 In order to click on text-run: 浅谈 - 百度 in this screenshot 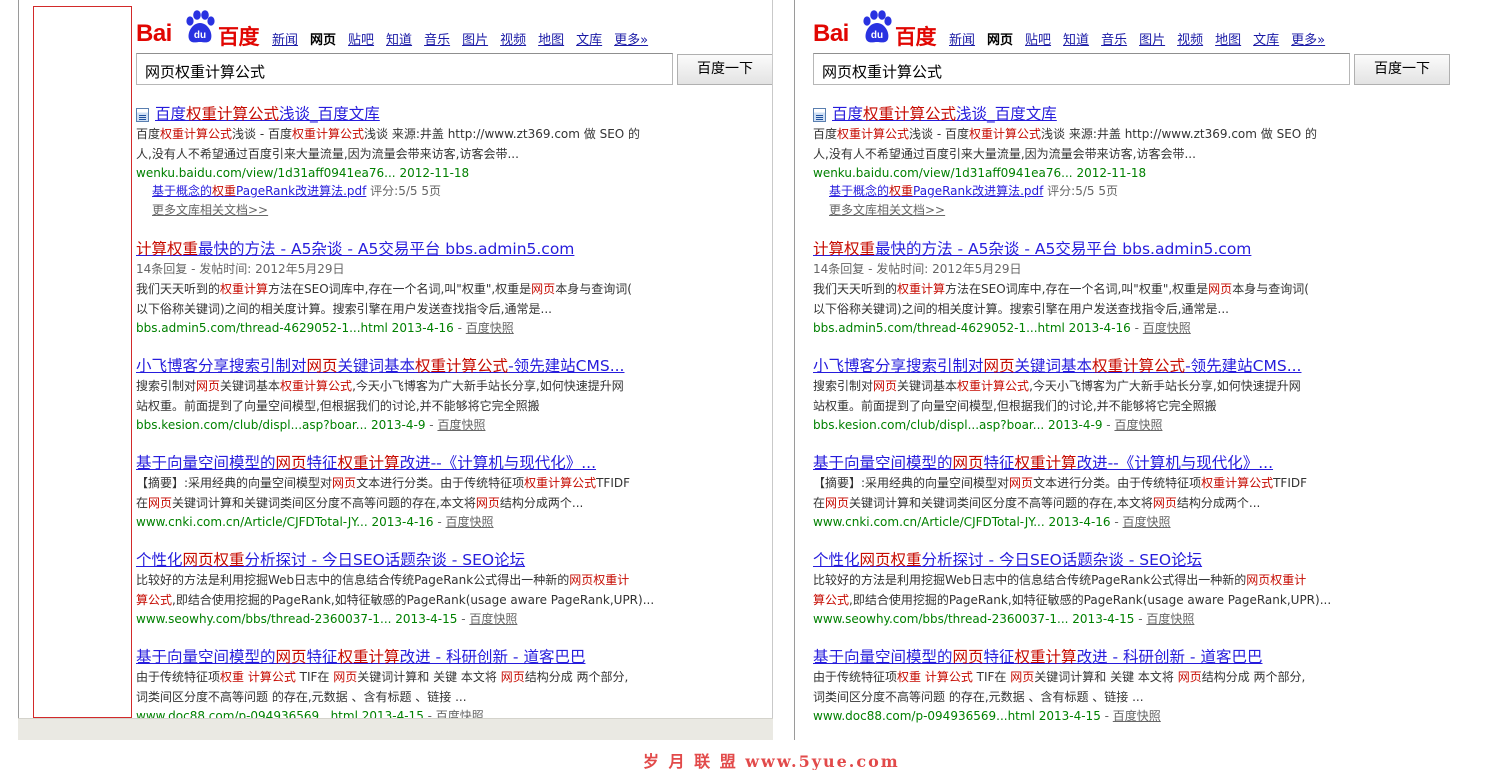, I will do `click(262, 134)`.